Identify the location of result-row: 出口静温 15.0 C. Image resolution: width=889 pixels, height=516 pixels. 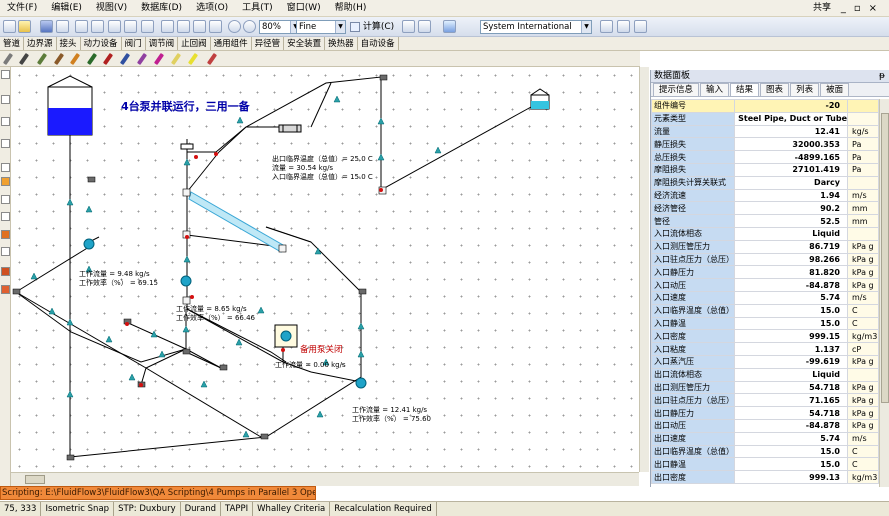
(764, 464).